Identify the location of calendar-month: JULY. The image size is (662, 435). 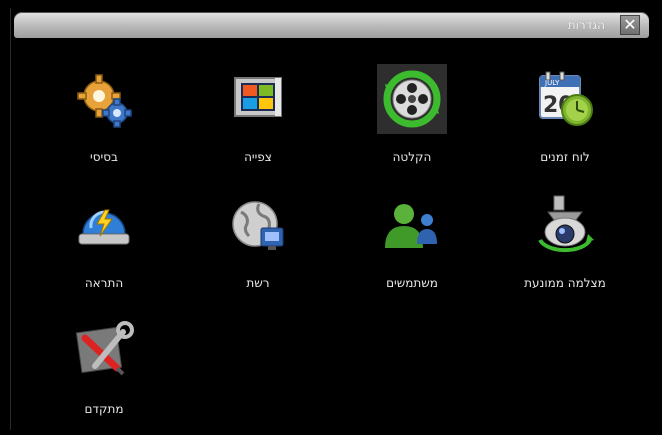
(552, 83).